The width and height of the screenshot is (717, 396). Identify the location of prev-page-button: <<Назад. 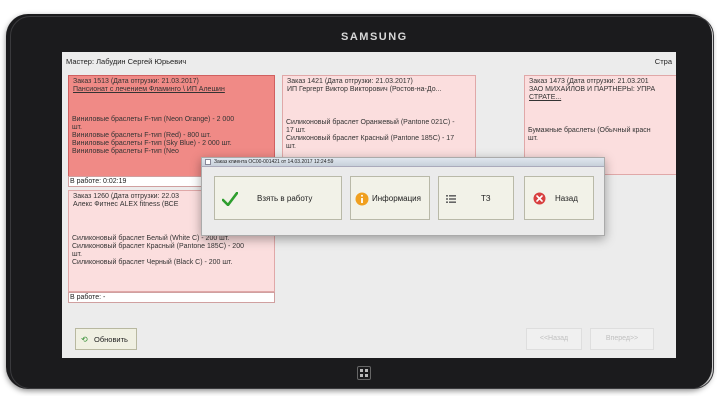
(554, 339).